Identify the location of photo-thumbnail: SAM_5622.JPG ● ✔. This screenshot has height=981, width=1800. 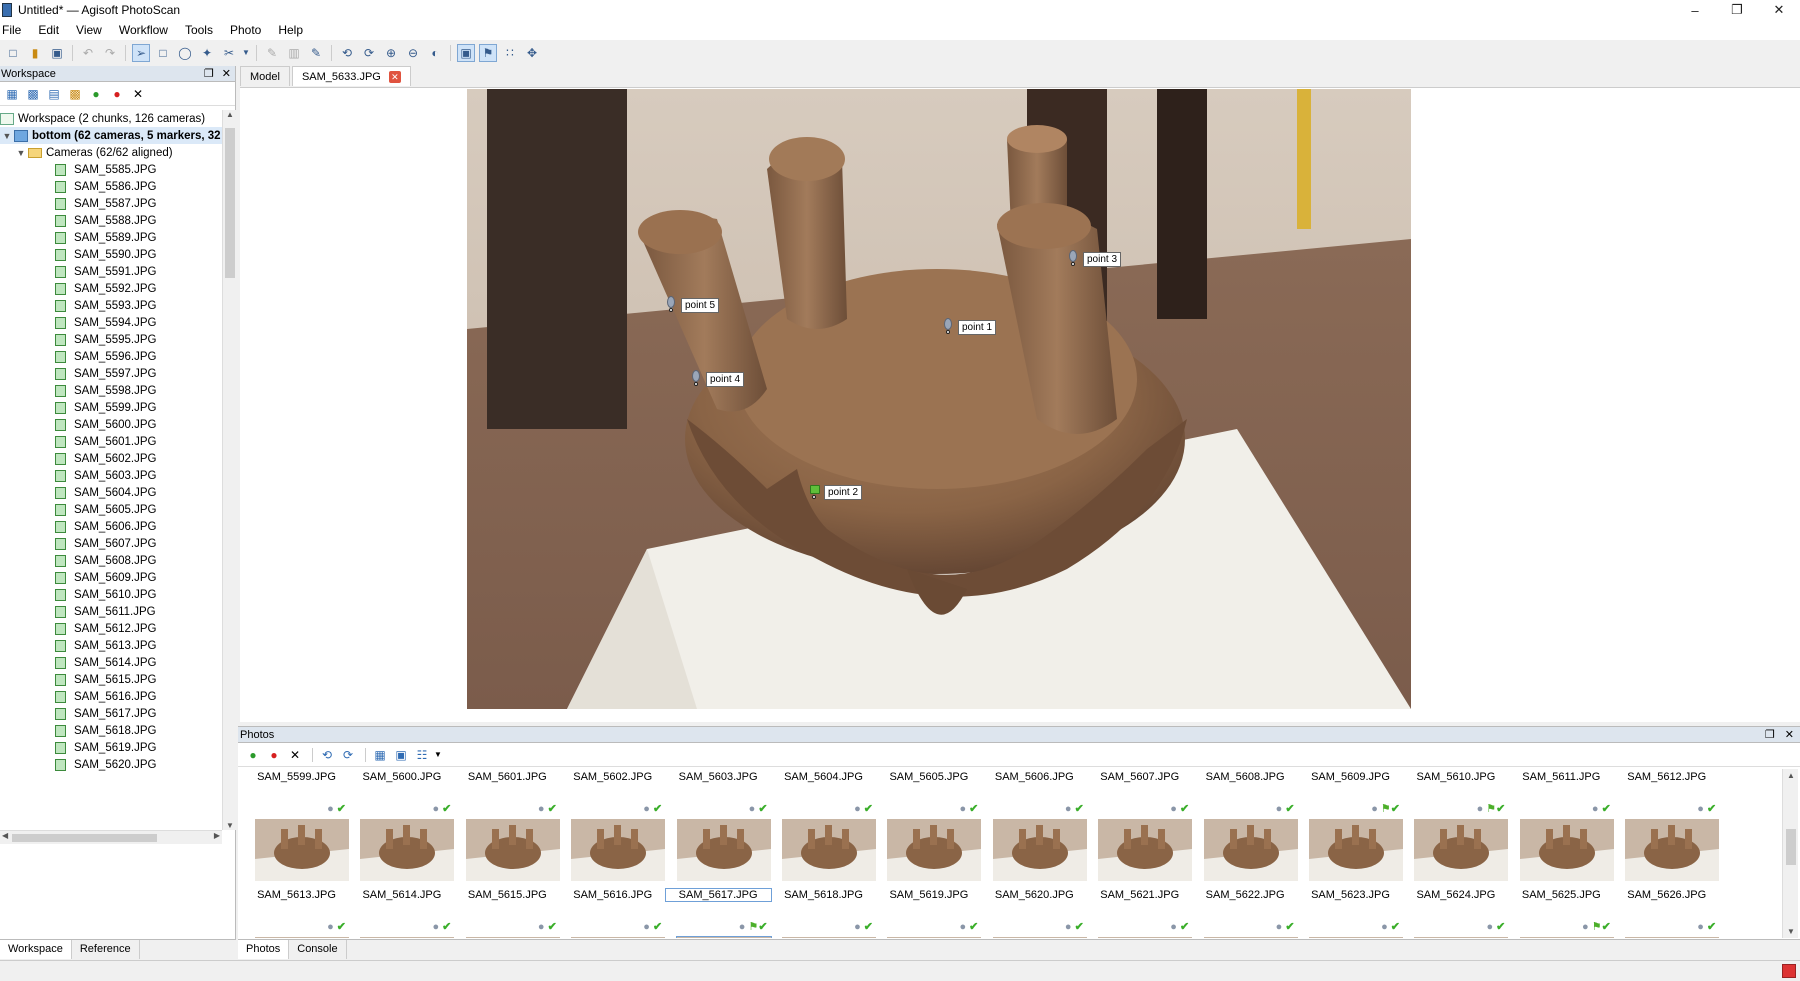
(1245, 912).